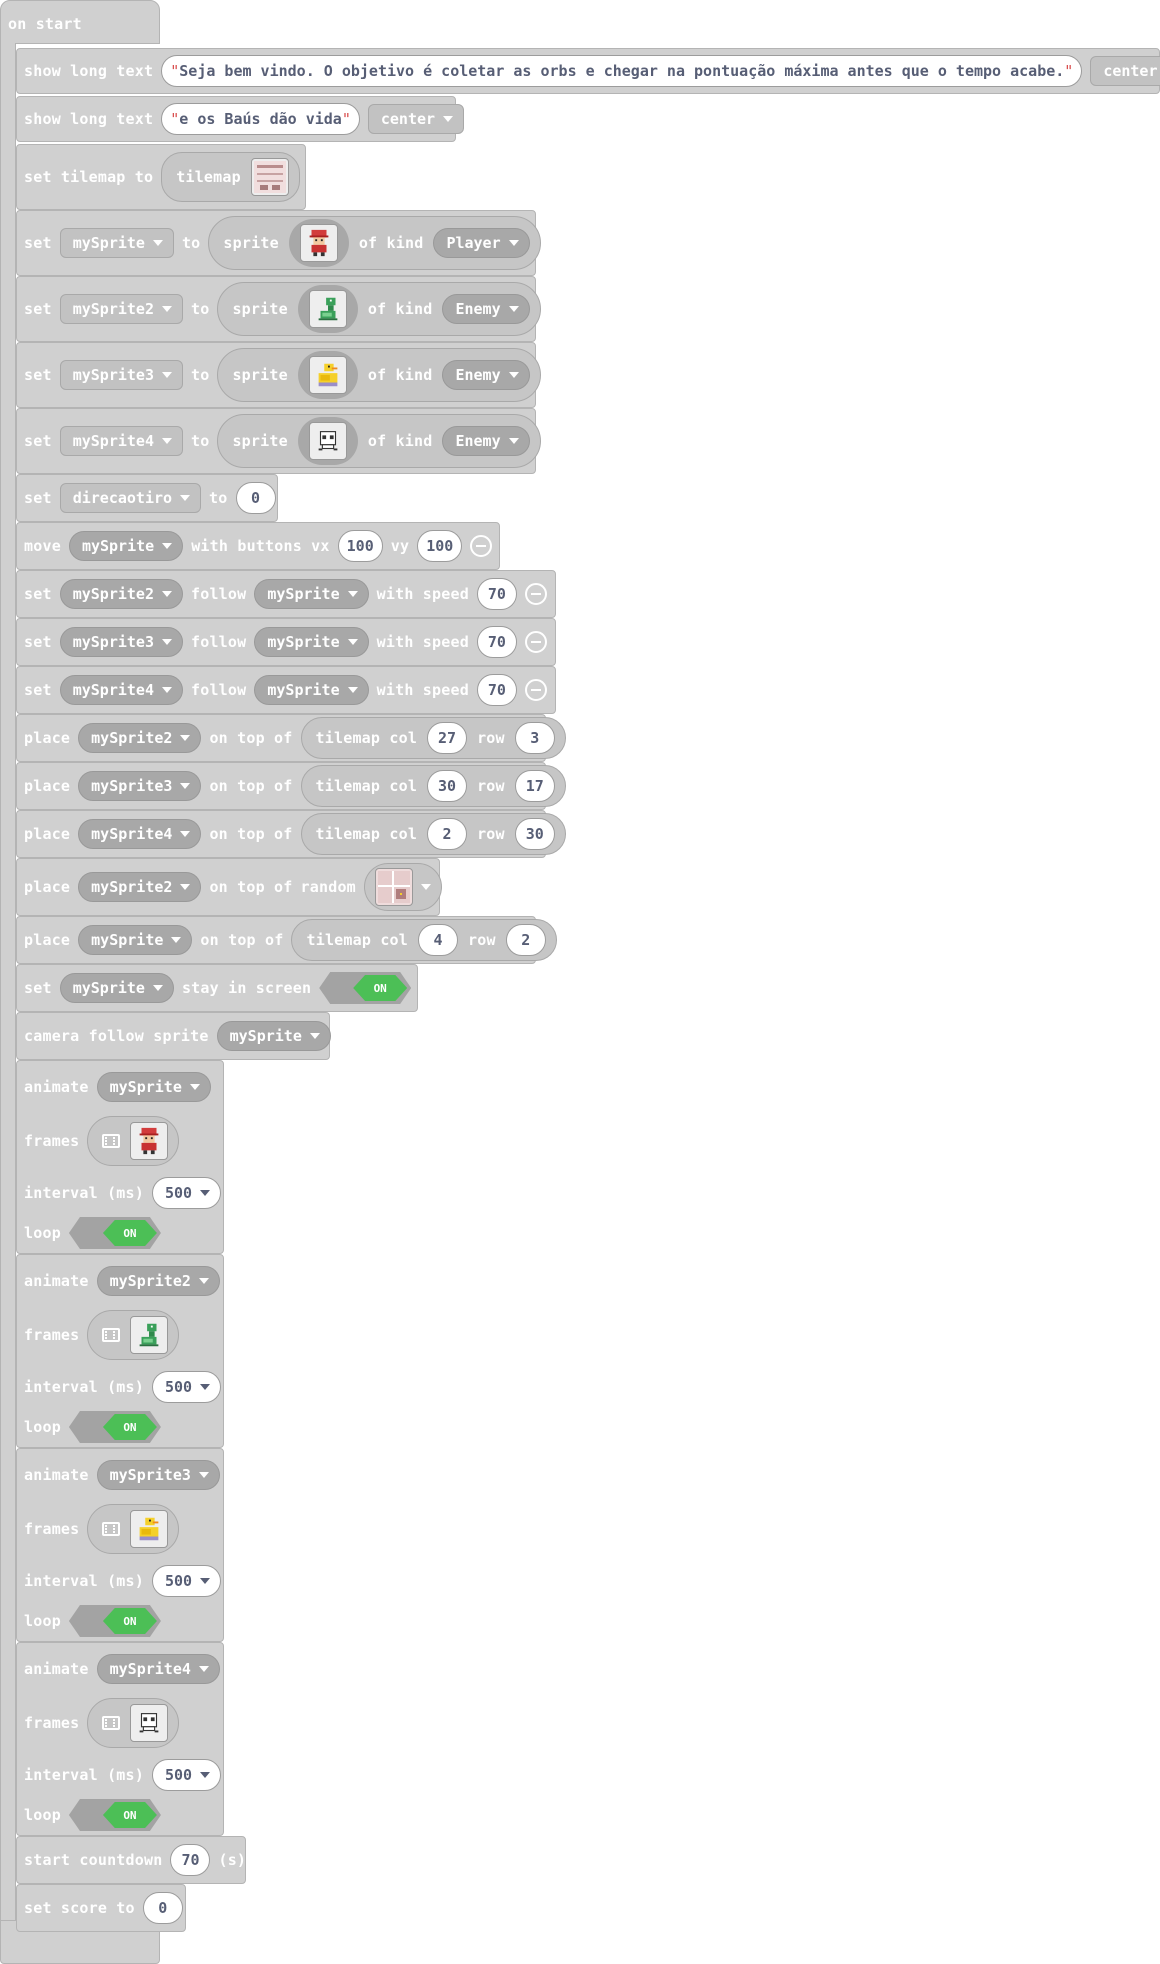  What do you see at coordinates (534, 786) in the screenshot?
I see `row-input: 17` at bounding box center [534, 786].